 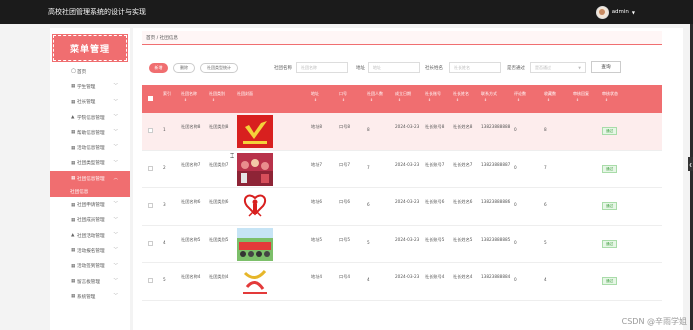 I want to click on cell-members: 4, so click(x=368, y=279).